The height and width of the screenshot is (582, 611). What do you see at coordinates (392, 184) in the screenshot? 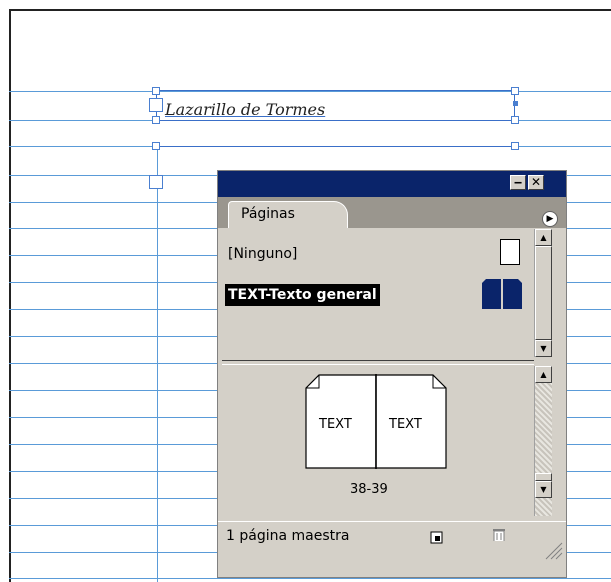
I see `panel-titlebar: ‒ ✕` at bounding box center [392, 184].